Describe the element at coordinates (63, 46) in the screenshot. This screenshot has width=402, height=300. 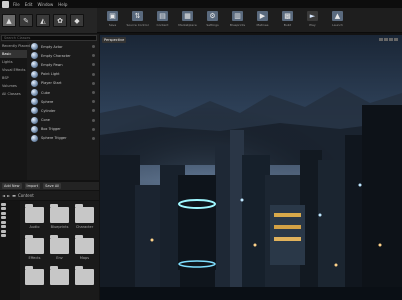
I see `placeable-item: Empty Actor` at that location.